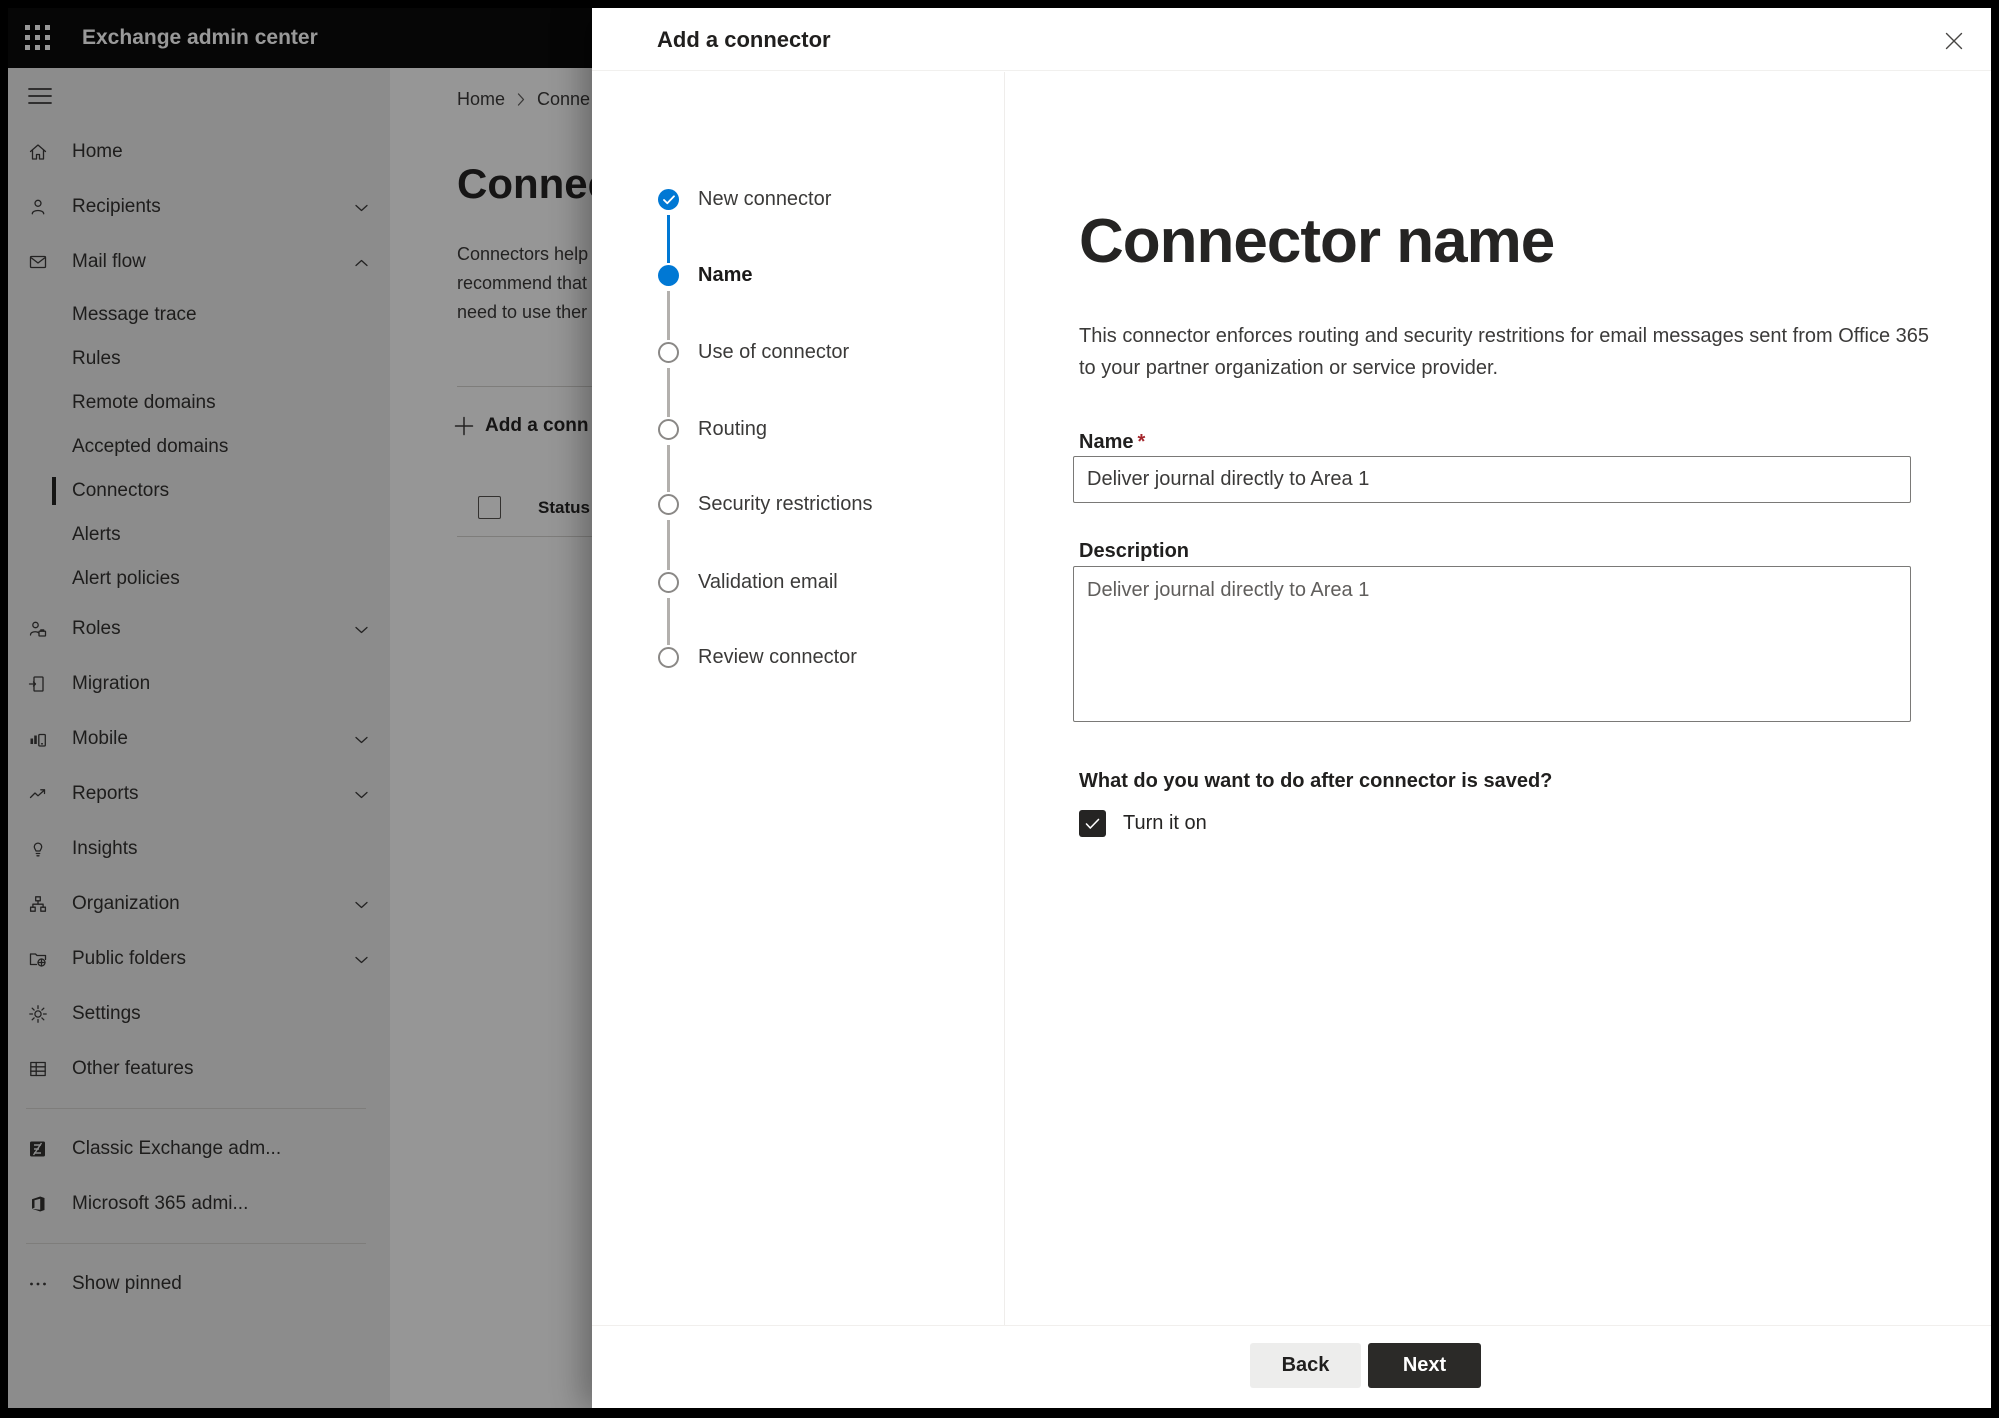 This screenshot has width=1999, height=1418. Describe the element at coordinates (744, 199) in the screenshot. I see `step-new-connector: New connector` at that location.